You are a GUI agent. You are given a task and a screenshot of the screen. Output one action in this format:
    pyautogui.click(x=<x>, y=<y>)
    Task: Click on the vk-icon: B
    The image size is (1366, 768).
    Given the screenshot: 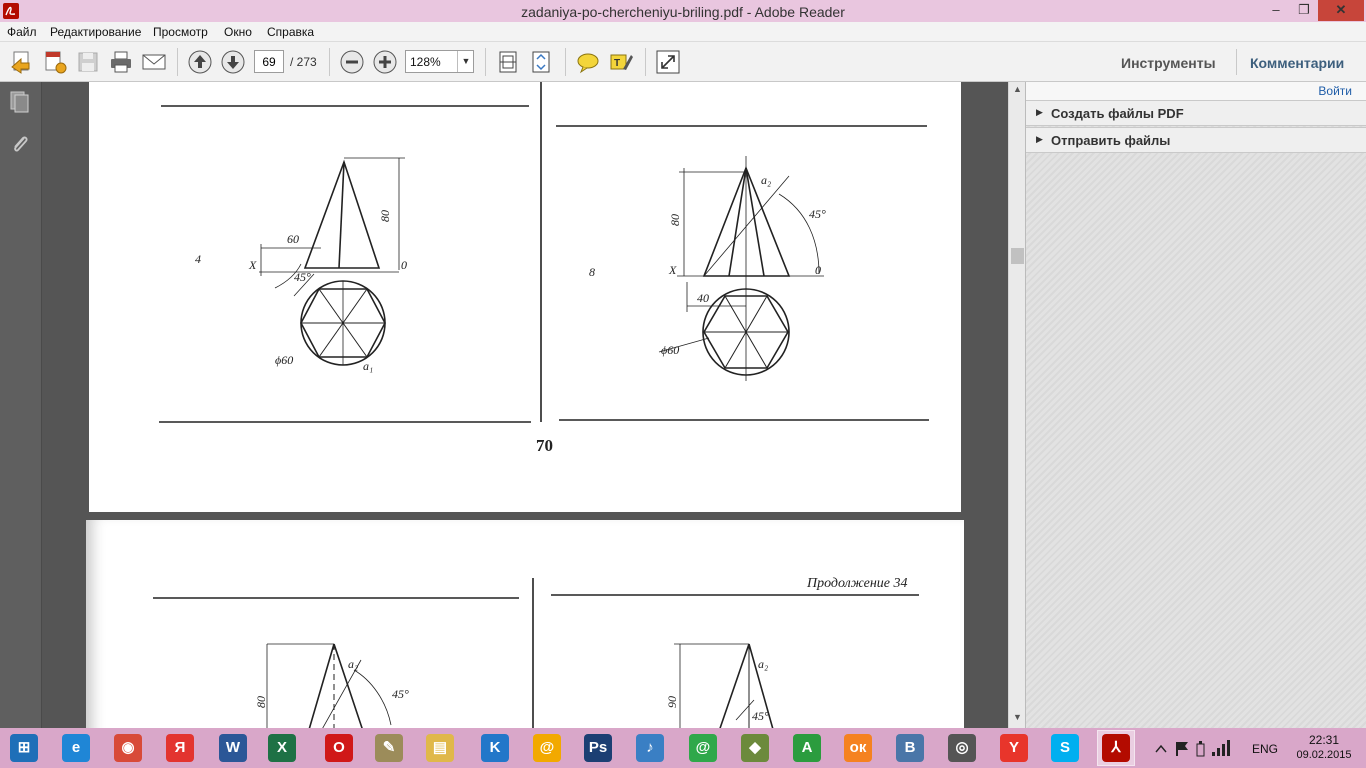 What is the action you would take?
    pyautogui.click(x=910, y=748)
    